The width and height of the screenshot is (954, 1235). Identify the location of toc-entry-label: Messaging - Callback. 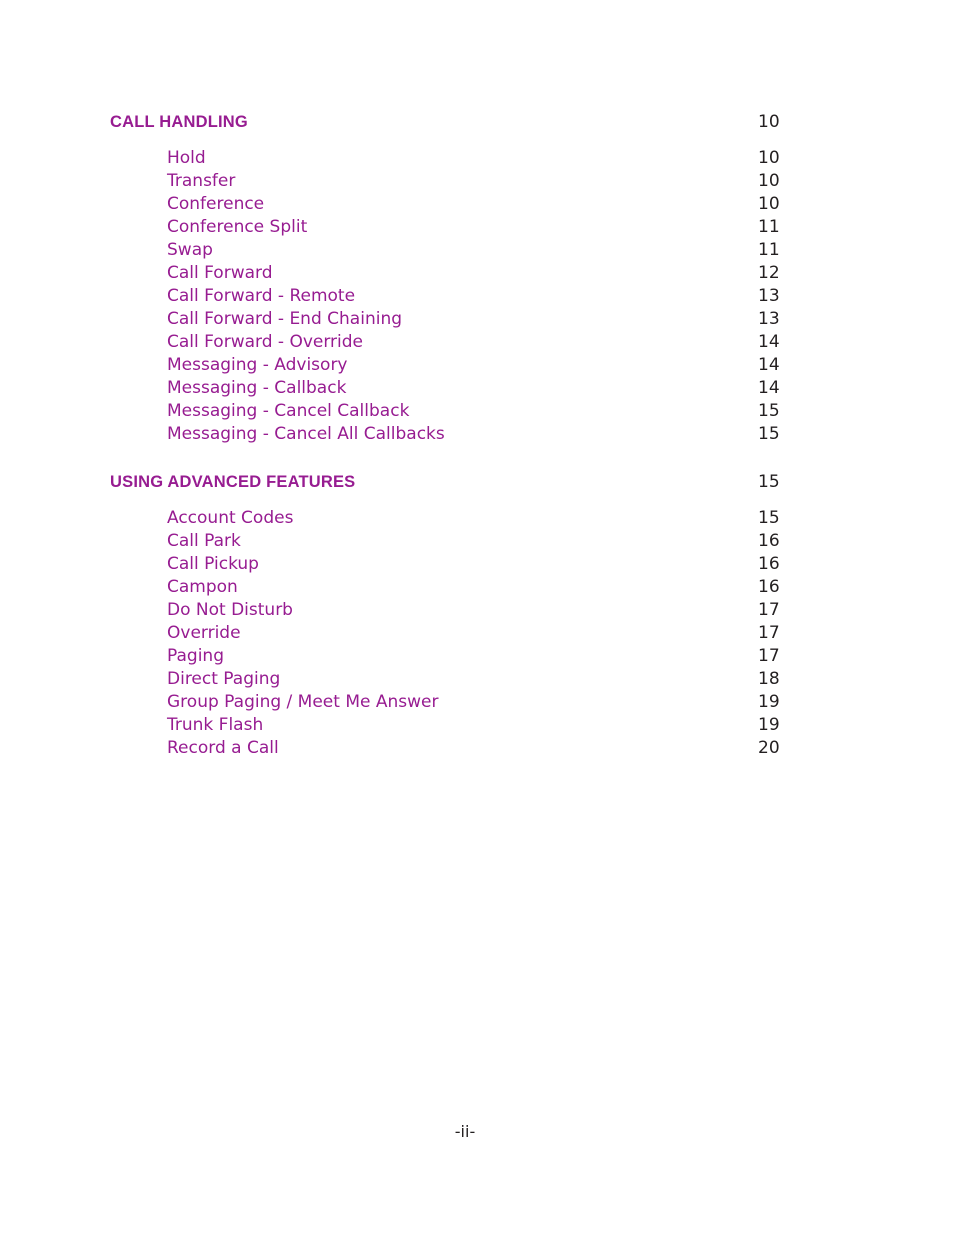
(257, 388).